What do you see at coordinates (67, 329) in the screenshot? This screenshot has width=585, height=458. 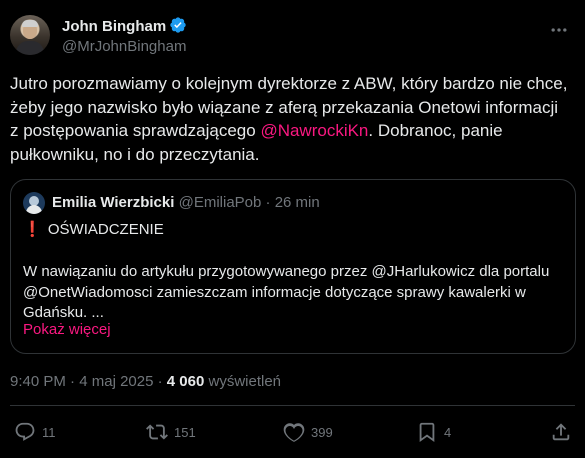 I see `show-more-link: Pokaż więcej` at bounding box center [67, 329].